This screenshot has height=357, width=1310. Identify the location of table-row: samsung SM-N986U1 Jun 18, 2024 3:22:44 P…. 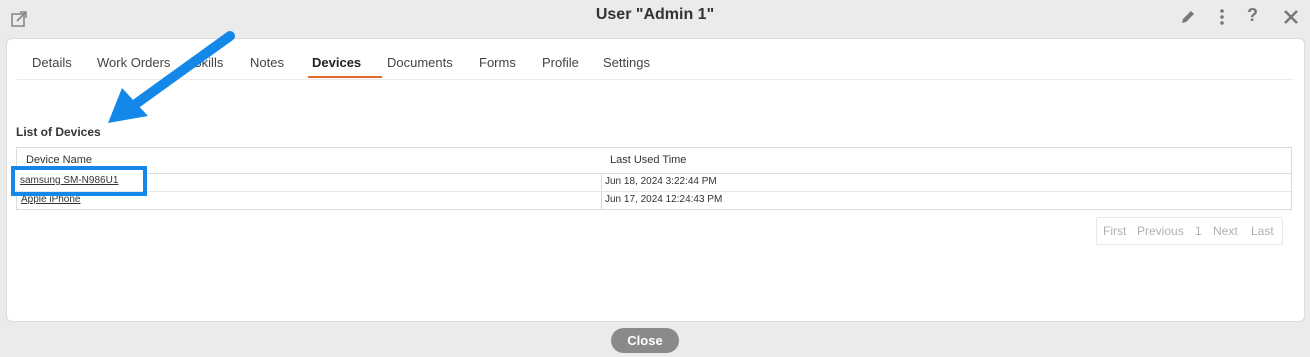
(654, 183).